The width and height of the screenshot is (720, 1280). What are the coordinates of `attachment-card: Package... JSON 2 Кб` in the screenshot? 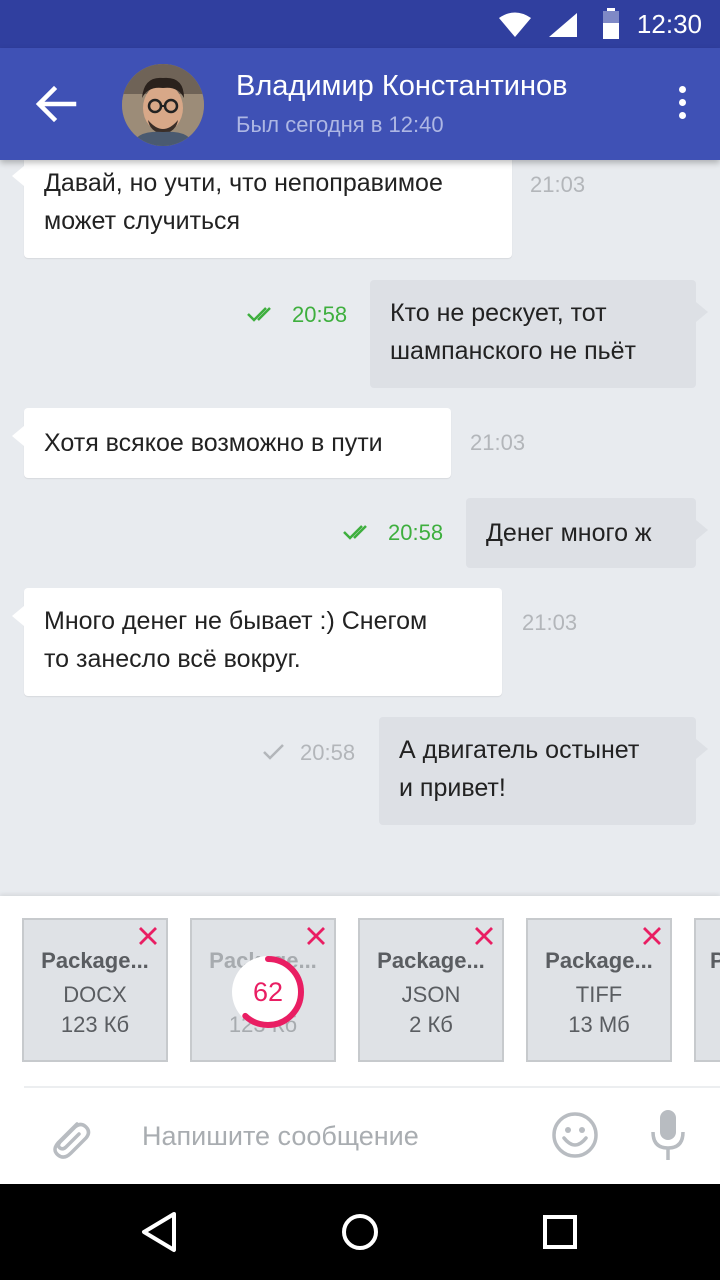 It's located at (431, 990).